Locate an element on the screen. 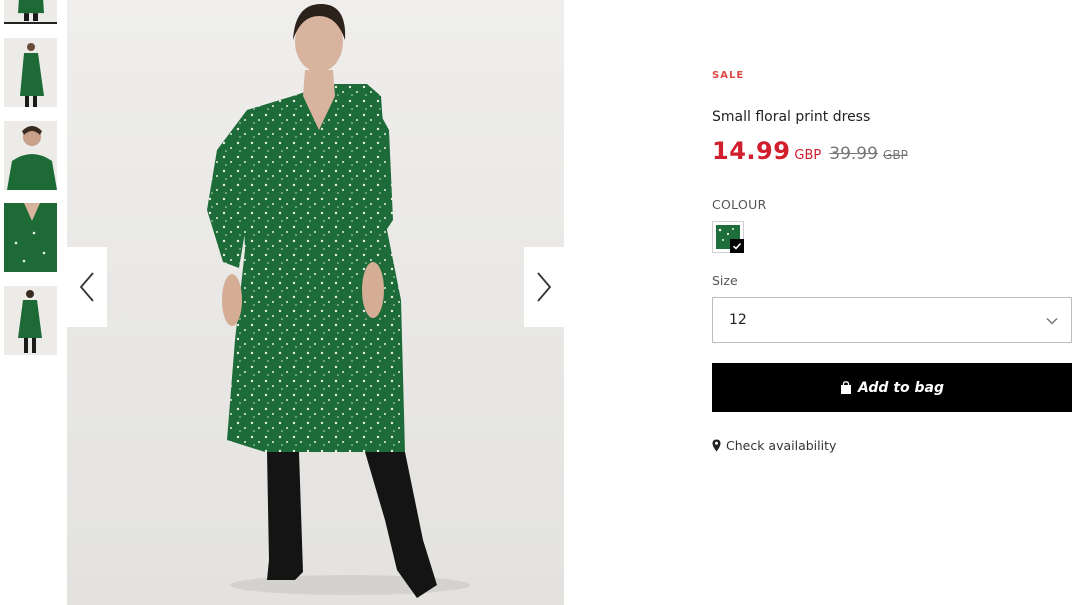 The image size is (1077, 605). current-price: 14.99 is located at coordinates (751, 151).